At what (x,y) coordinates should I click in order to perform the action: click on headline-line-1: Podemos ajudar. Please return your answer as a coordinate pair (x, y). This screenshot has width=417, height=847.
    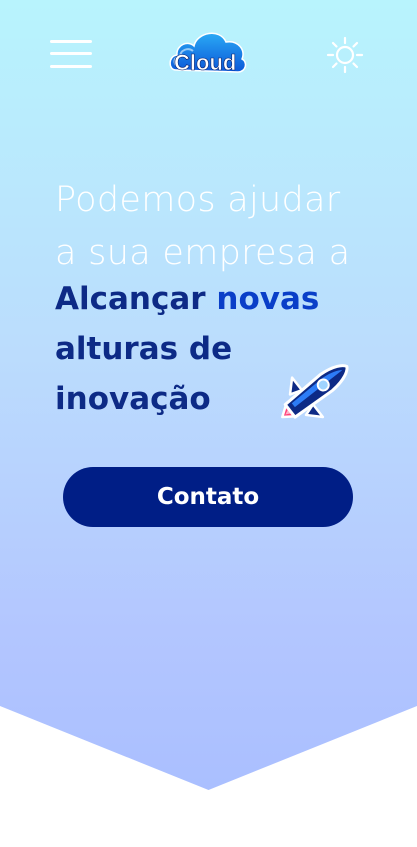
    Looking at the image, I should click on (198, 200).